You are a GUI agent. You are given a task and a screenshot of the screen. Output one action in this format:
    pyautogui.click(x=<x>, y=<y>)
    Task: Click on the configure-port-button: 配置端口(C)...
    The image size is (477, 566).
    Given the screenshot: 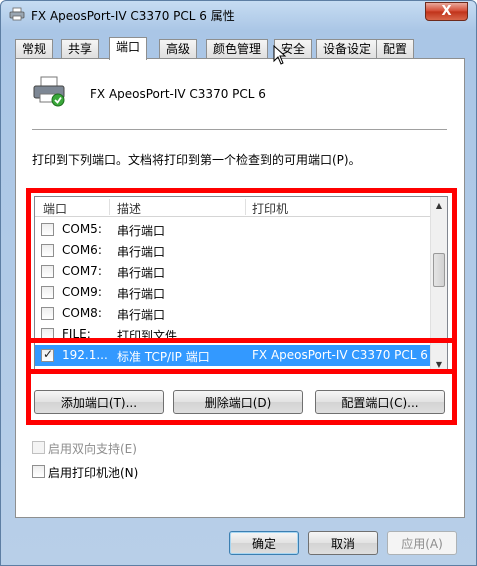 What is the action you would take?
    pyautogui.click(x=380, y=402)
    